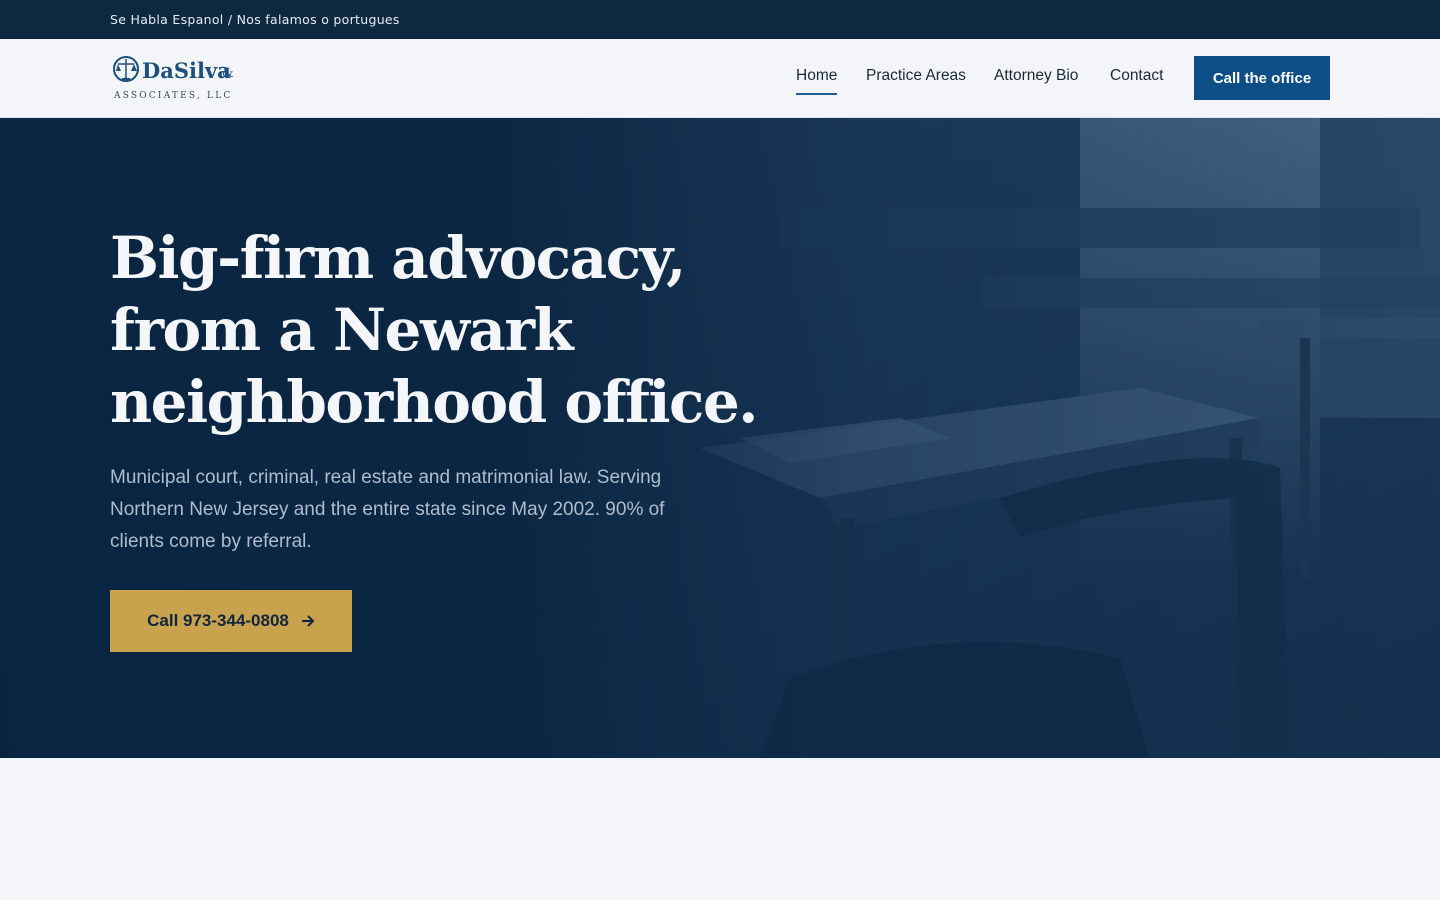 The height and width of the screenshot is (900, 1440). I want to click on arrow-right-icon, so click(308, 621).